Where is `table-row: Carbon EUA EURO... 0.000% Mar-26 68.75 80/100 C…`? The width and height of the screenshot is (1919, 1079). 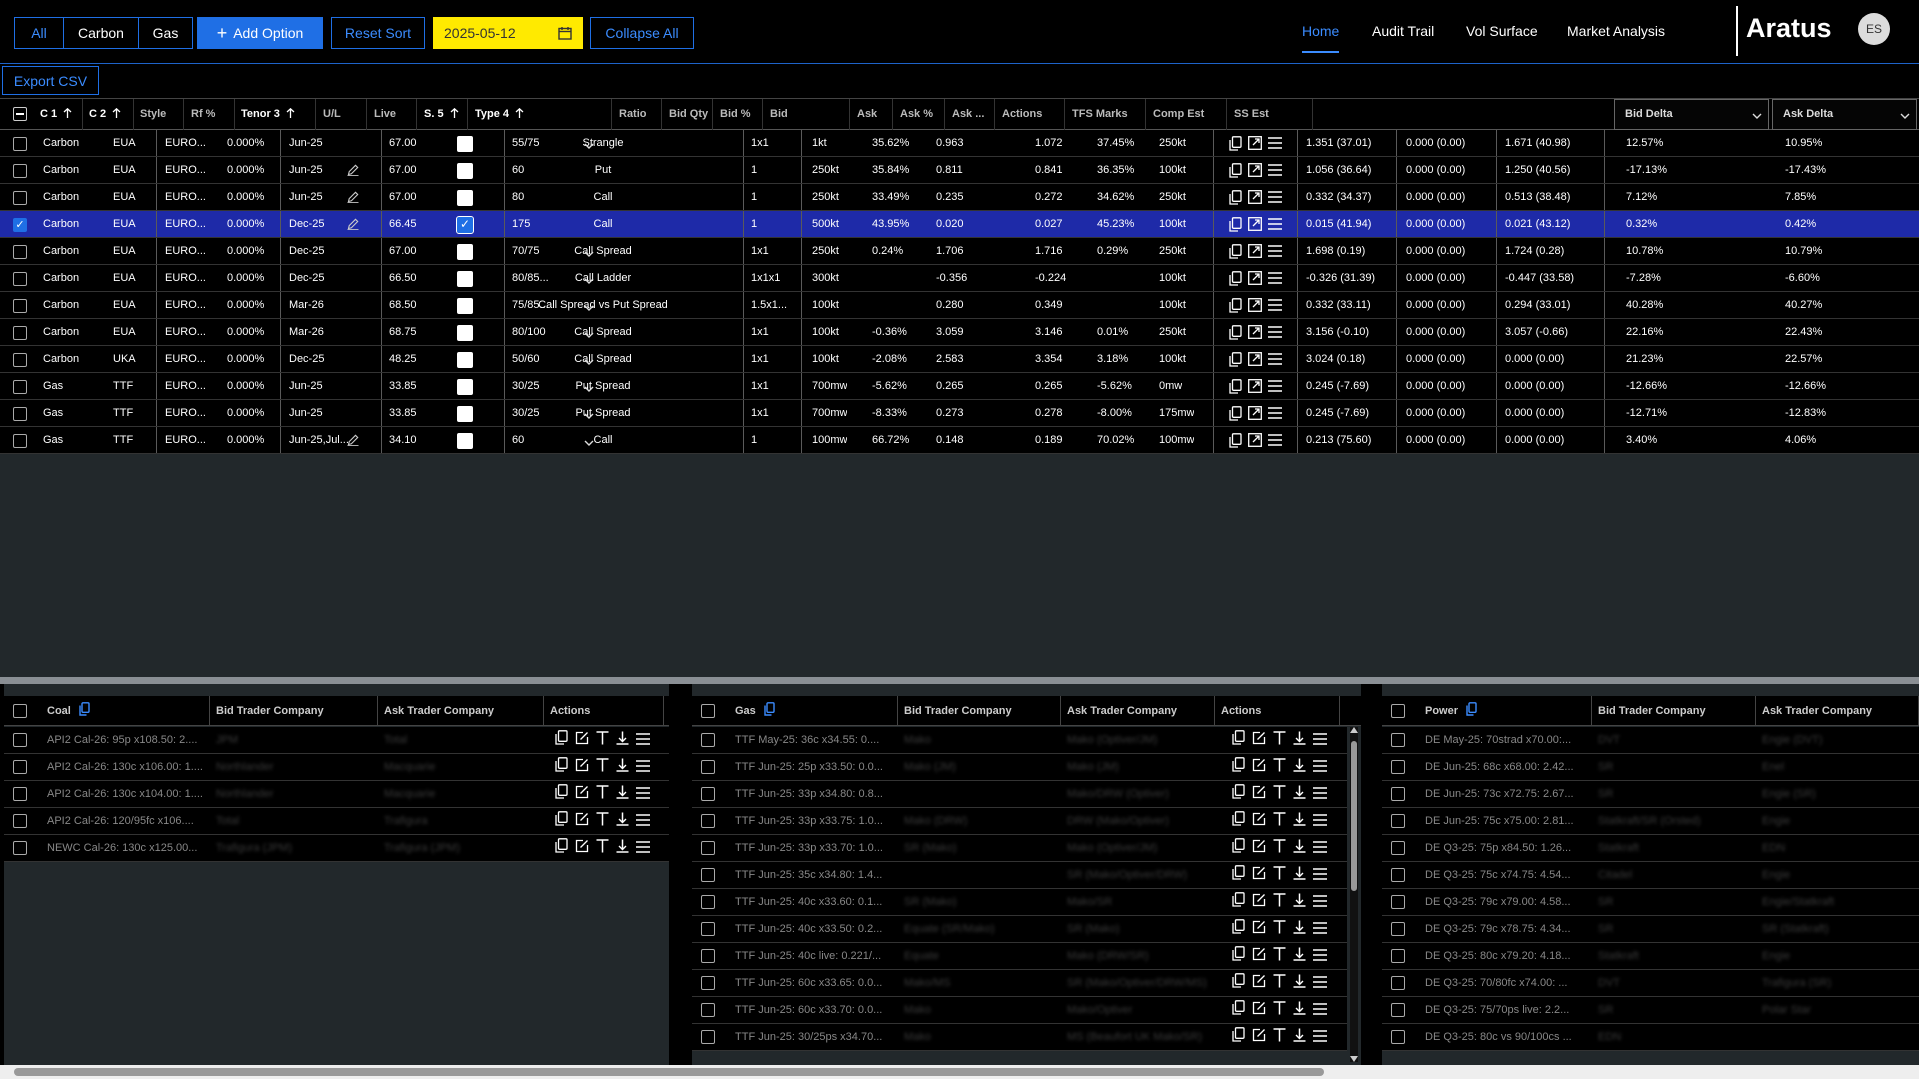 table-row: Carbon EUA EURO... 0.000% Mar-26 68.75 80/100 C… is located at coordinates (959, 332).